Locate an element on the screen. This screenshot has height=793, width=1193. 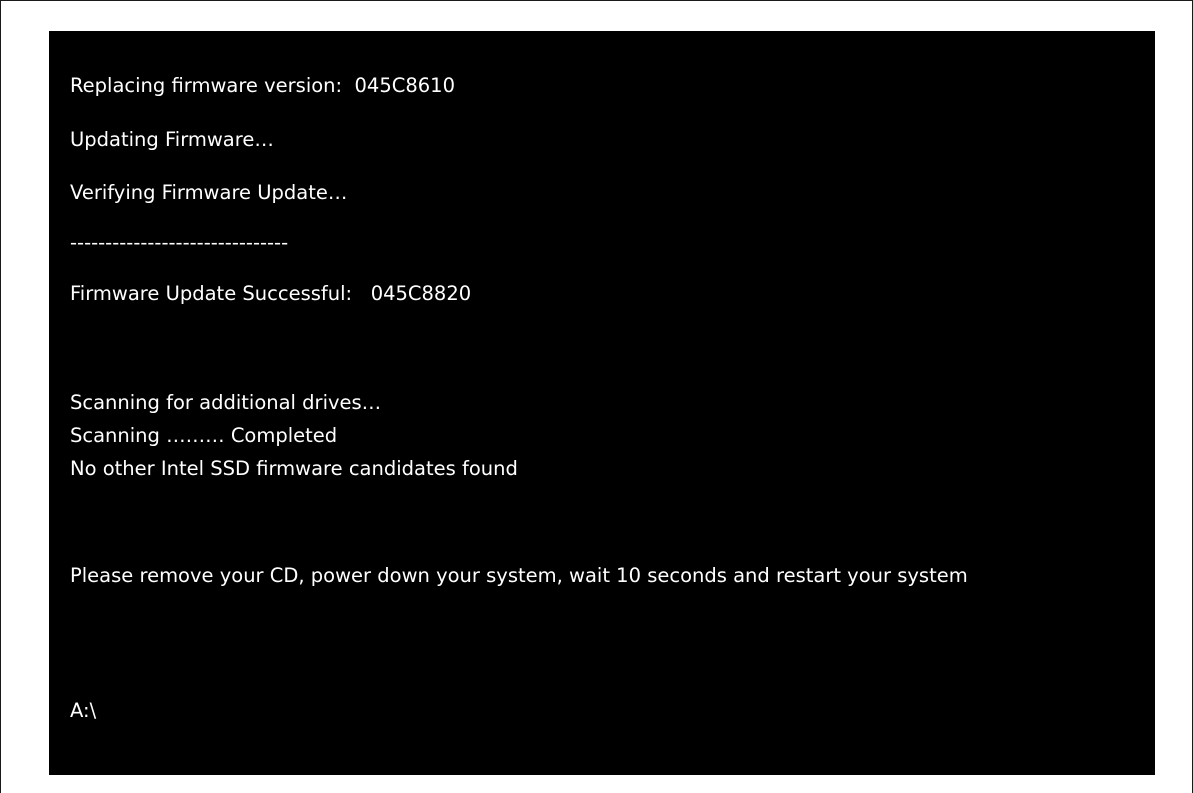
command-prompt: A:\ is located at coordinates (83, 711).